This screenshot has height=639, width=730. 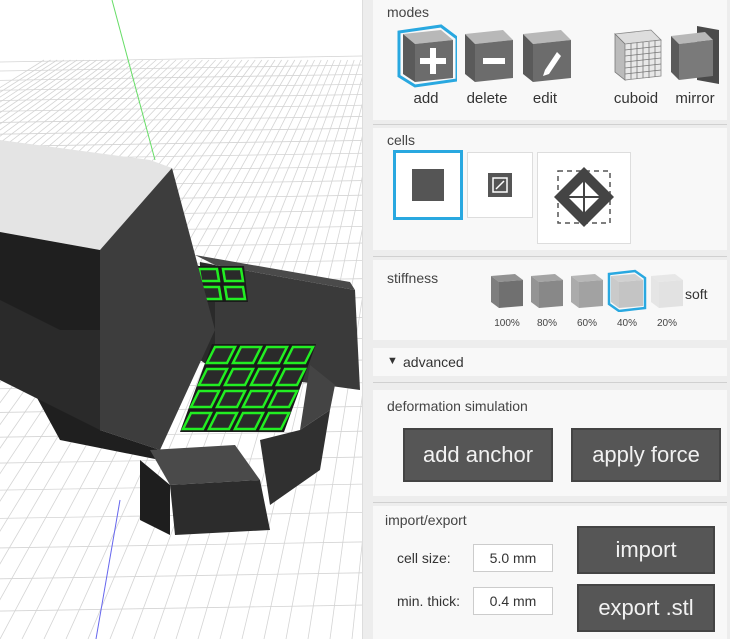 I want to click on solid-cell-button, so click(x=428, y=185).